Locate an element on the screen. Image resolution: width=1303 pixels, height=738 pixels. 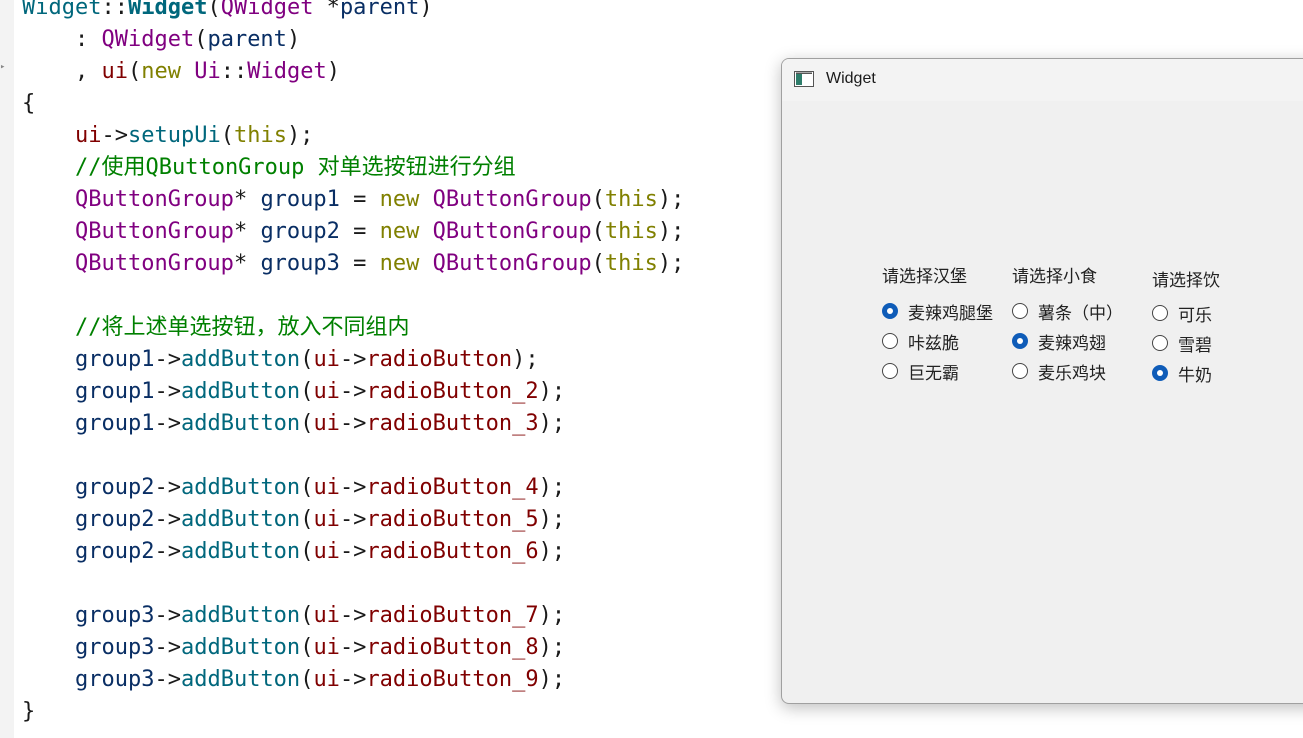
app-icon is located at coordinates (804, 79).